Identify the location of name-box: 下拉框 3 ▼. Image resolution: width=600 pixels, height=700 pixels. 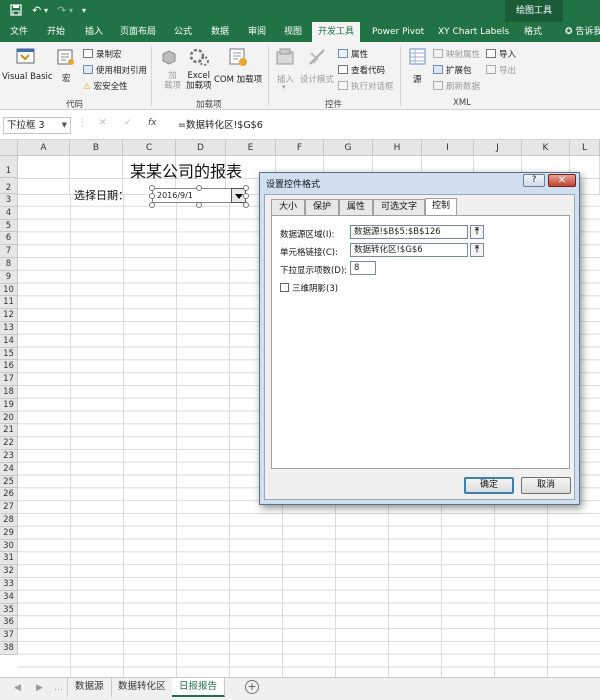
(37, 125).